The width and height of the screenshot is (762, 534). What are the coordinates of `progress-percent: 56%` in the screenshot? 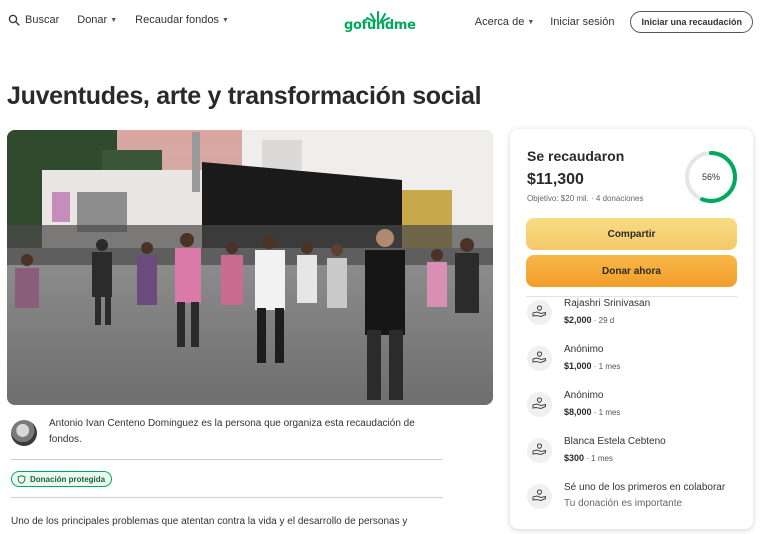 It's located at (710, 177).